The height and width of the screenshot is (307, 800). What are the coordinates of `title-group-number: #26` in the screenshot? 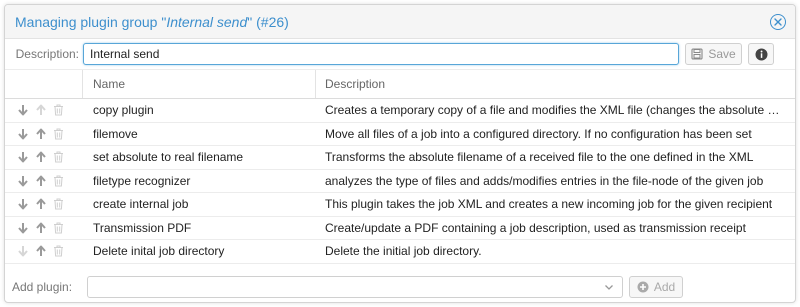 It's located at (272, 21).